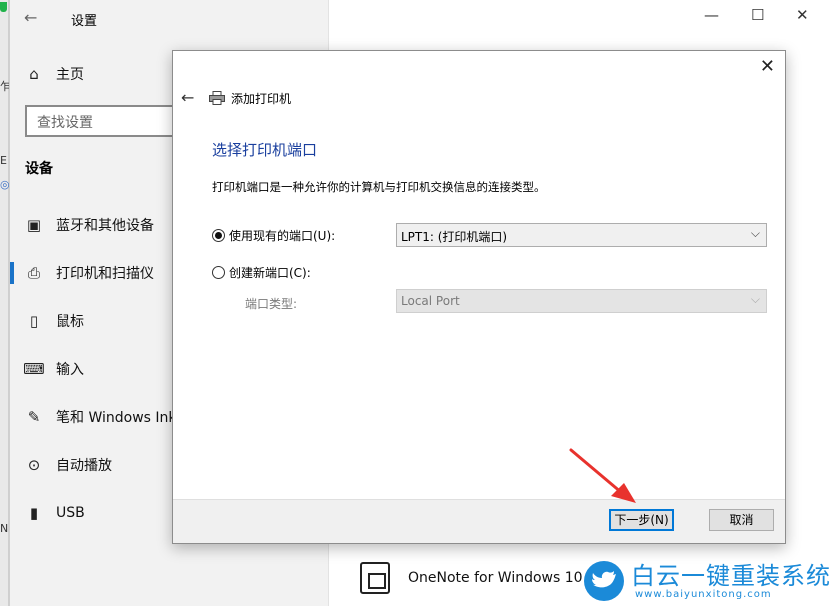 The height and width of the screenshot is (606, 833). What do you see at coordinates (711, 15) in the screenshot?
I see `minimize-icon: —` at bounding box center [711, 15].